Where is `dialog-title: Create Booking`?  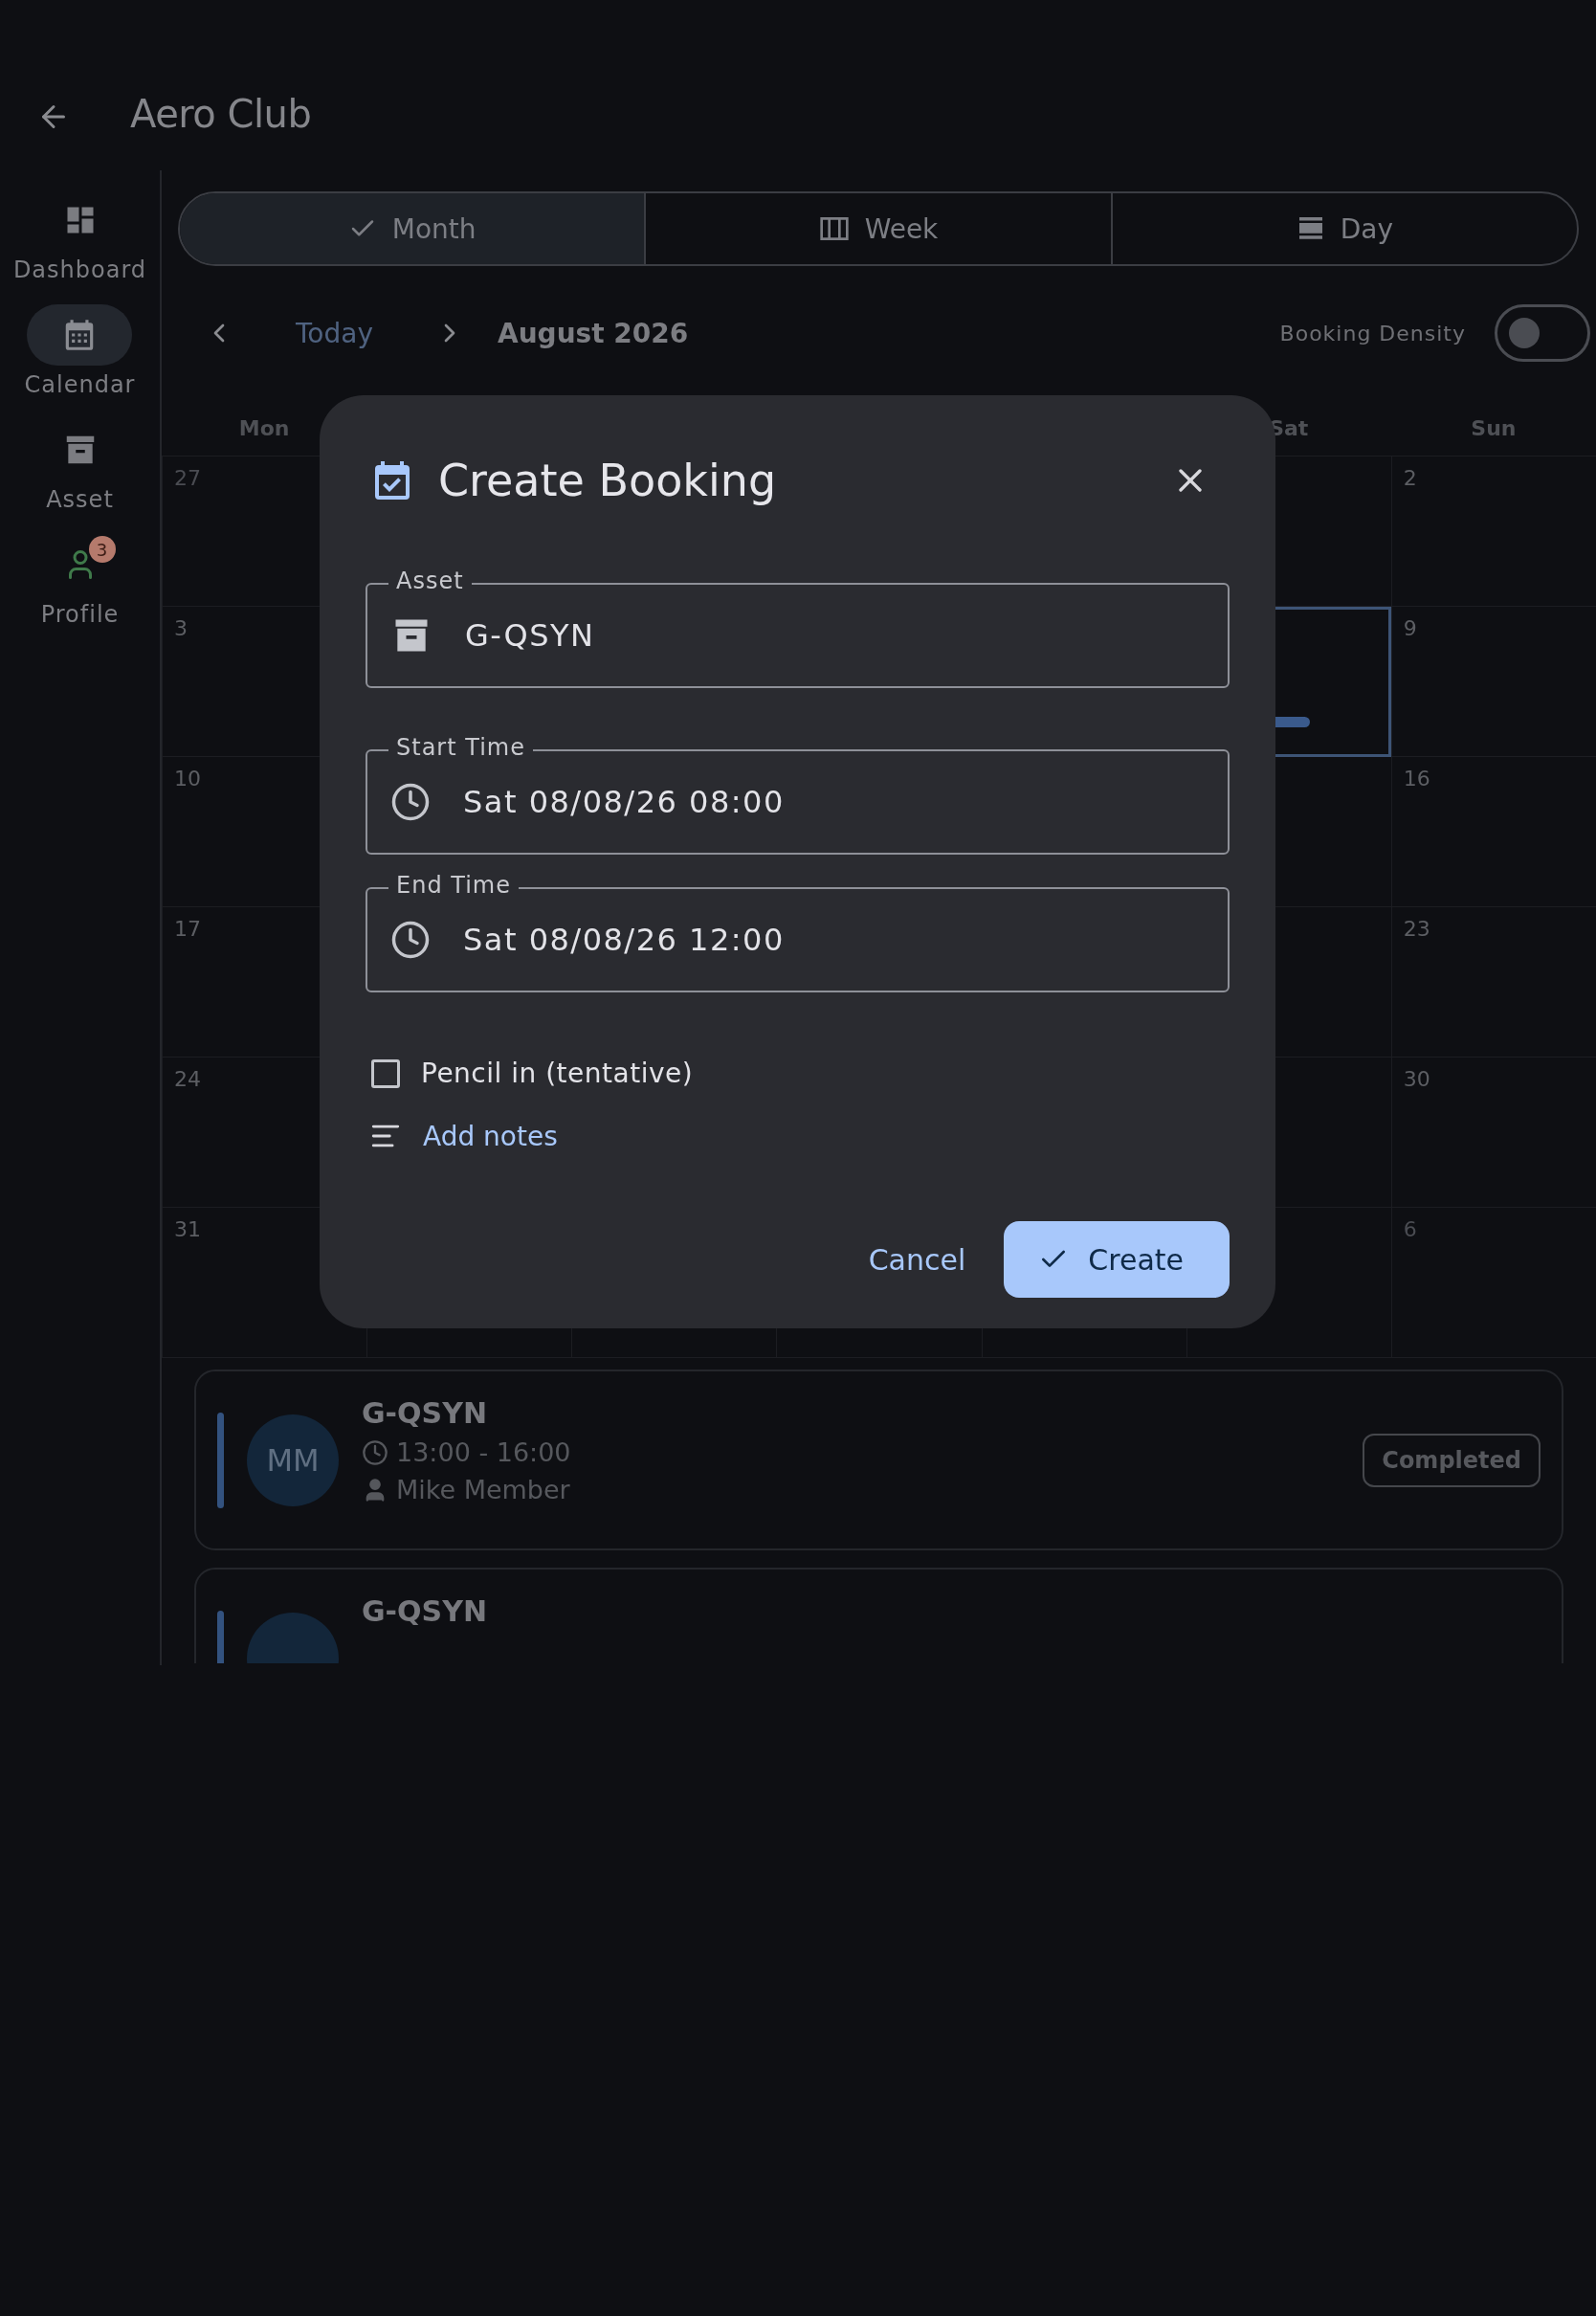 dialog-title: Create Booking is located at coordinates (608, 480).